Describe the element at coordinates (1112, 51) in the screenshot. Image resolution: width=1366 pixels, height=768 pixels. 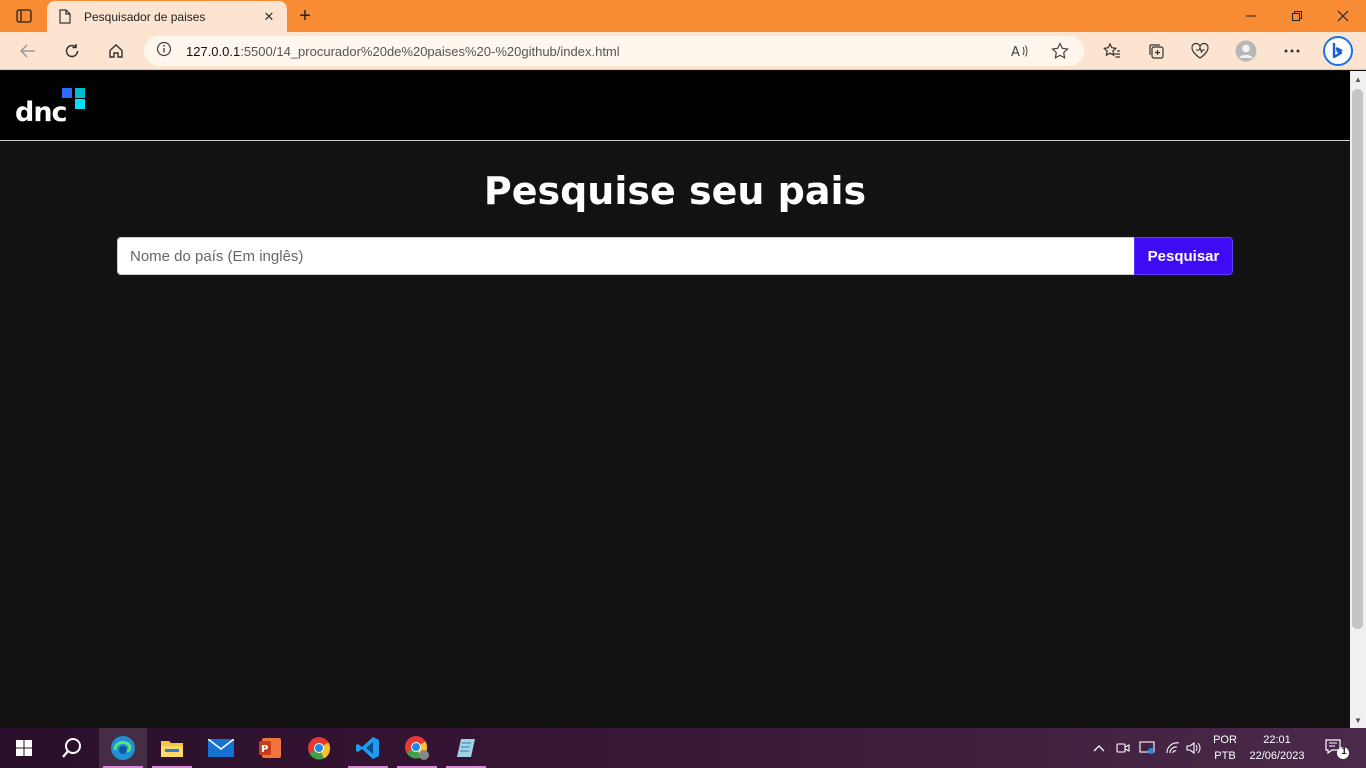
I see `favorites-icon` at that location.